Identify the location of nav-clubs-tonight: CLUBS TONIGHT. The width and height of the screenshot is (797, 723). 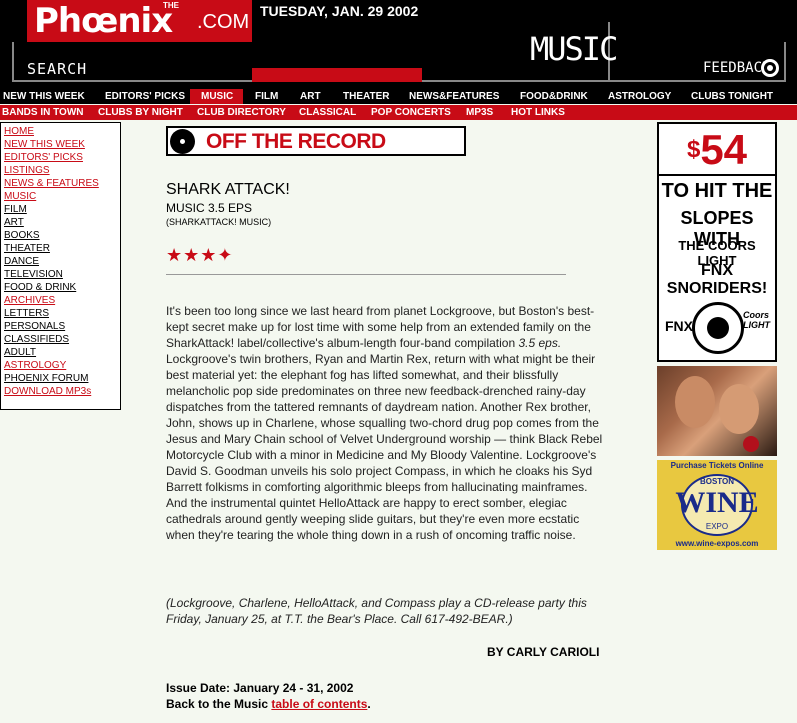
(732, 96).